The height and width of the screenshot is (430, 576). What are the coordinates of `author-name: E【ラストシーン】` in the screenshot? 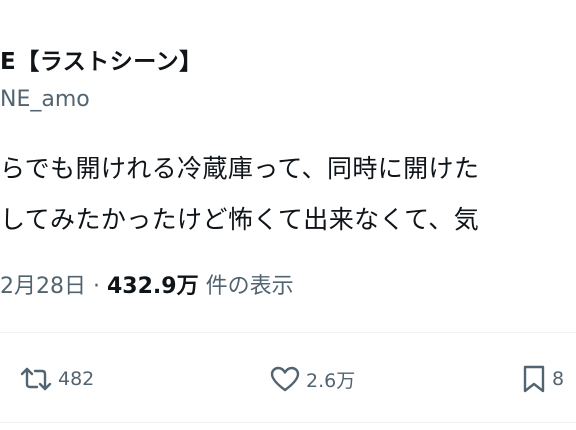 It's located at (101, 59).